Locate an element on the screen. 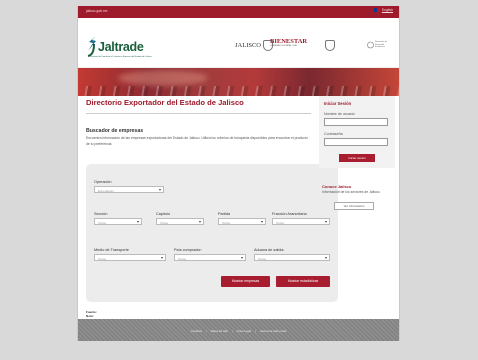 Image resolution: width=478 pixels, height=360 pixels. info-title: Conoce Jalisco is located at coordinates (337, 186).